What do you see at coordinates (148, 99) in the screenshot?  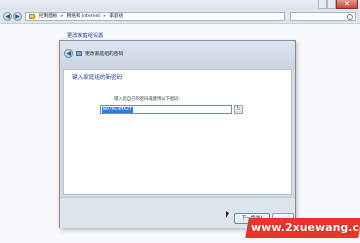 I see `password-instruction: 键入您自己的密码或使用以下密码：` at bounding box center [148, 99].